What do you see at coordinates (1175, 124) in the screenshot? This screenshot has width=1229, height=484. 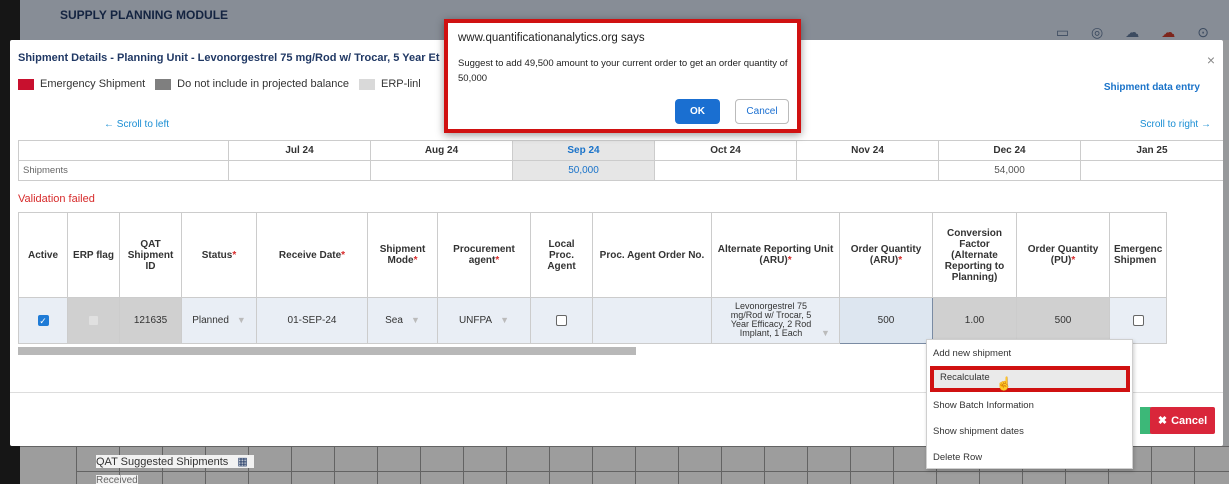 I see `scroll-right-link: Scroll to right →` at bounding box center [1175, 124].